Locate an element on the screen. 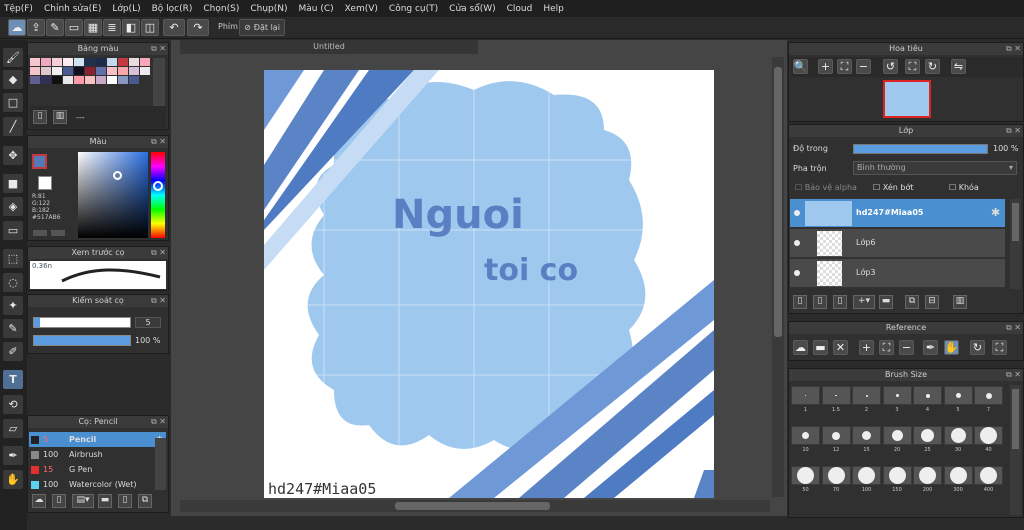  select-eraser-tool-icon: ✐ is located at coordinates (13, 351).